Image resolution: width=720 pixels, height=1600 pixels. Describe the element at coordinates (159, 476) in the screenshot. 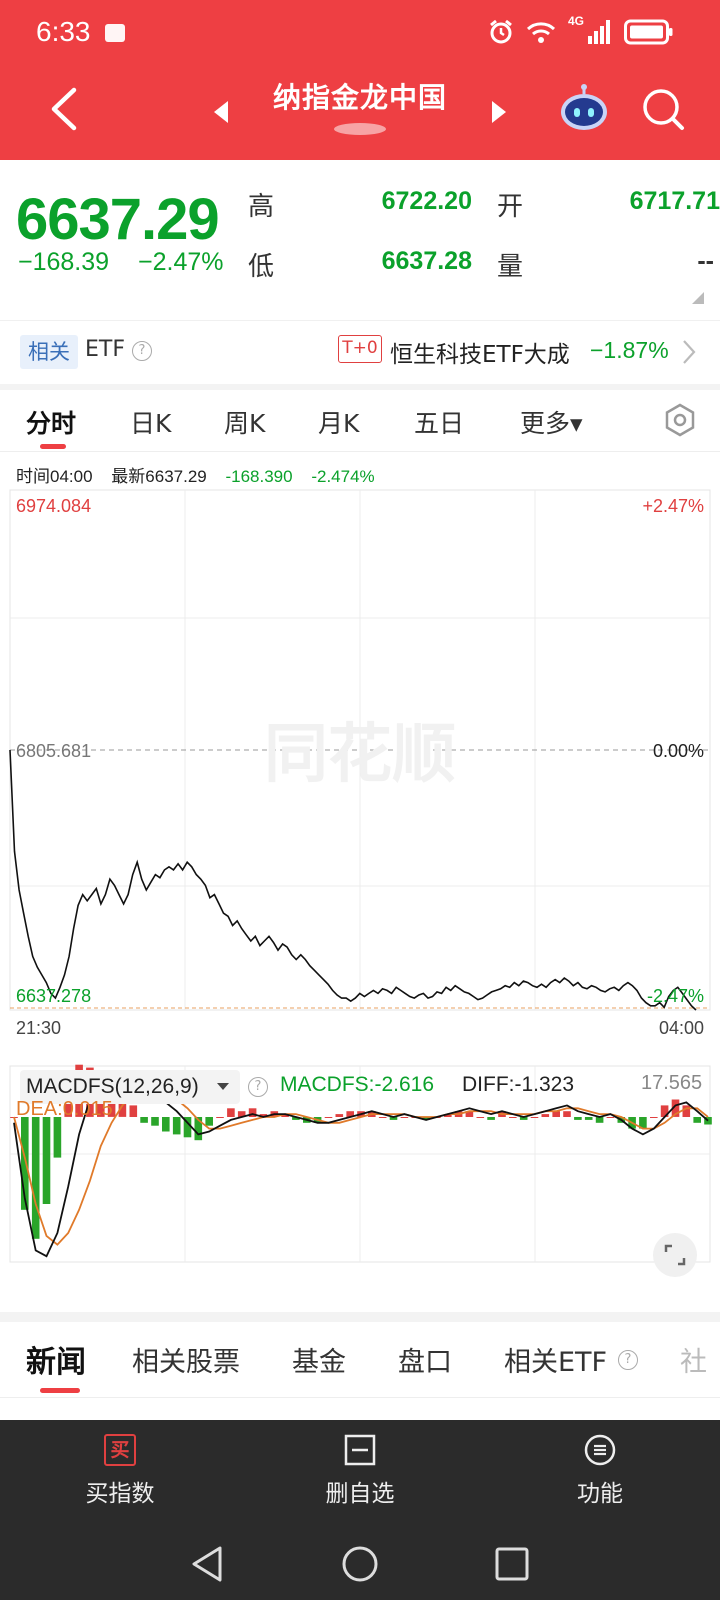

I see `info-latest: 最新6637.29` at that location.